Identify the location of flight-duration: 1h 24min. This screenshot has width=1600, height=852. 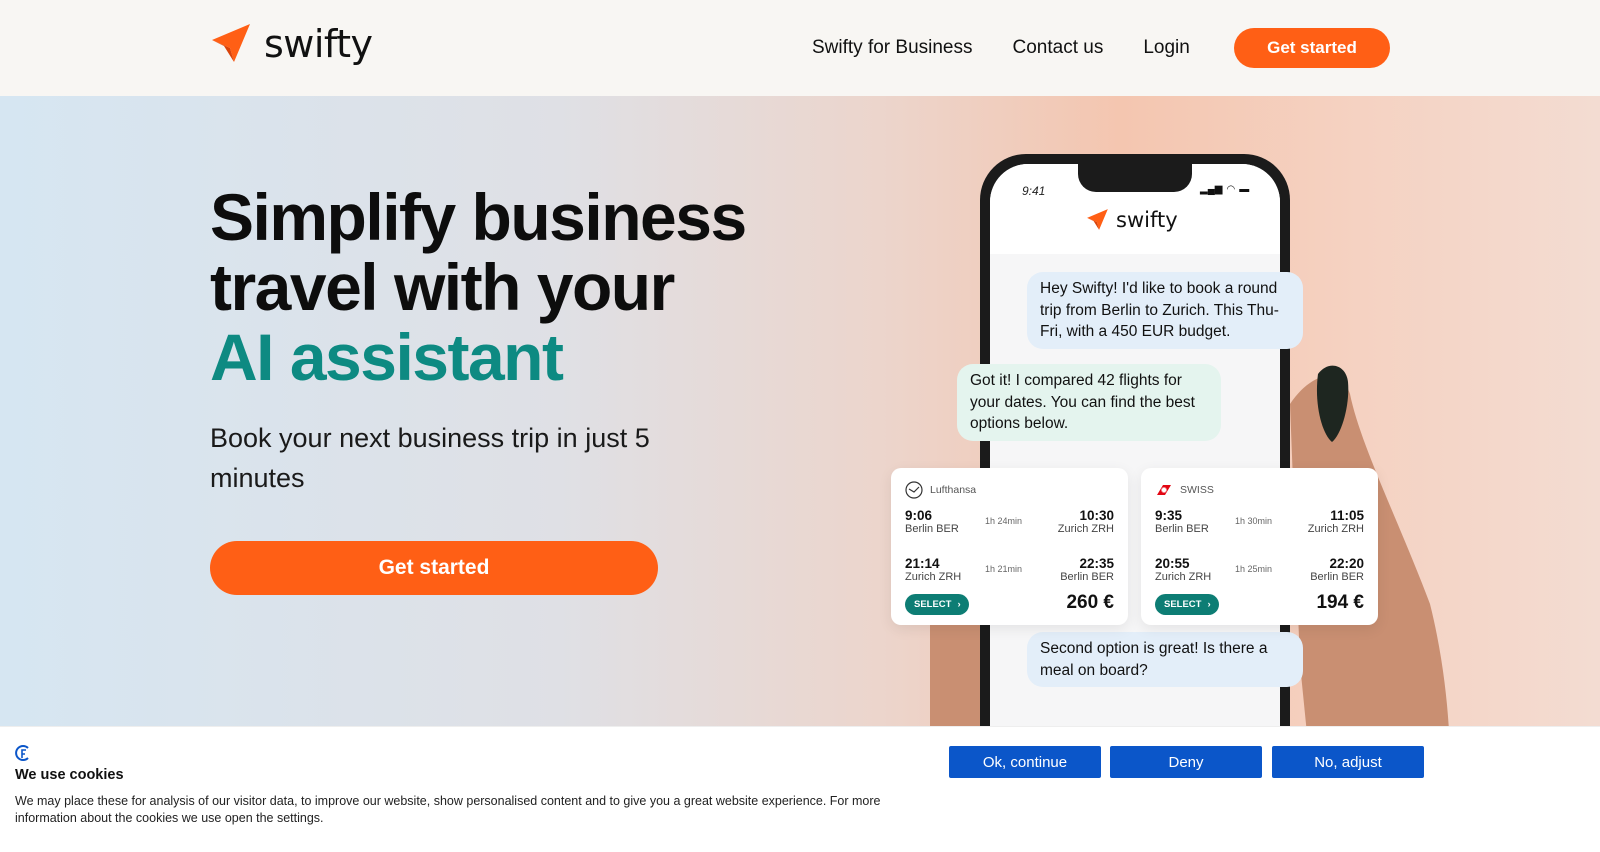
(1004, 521).